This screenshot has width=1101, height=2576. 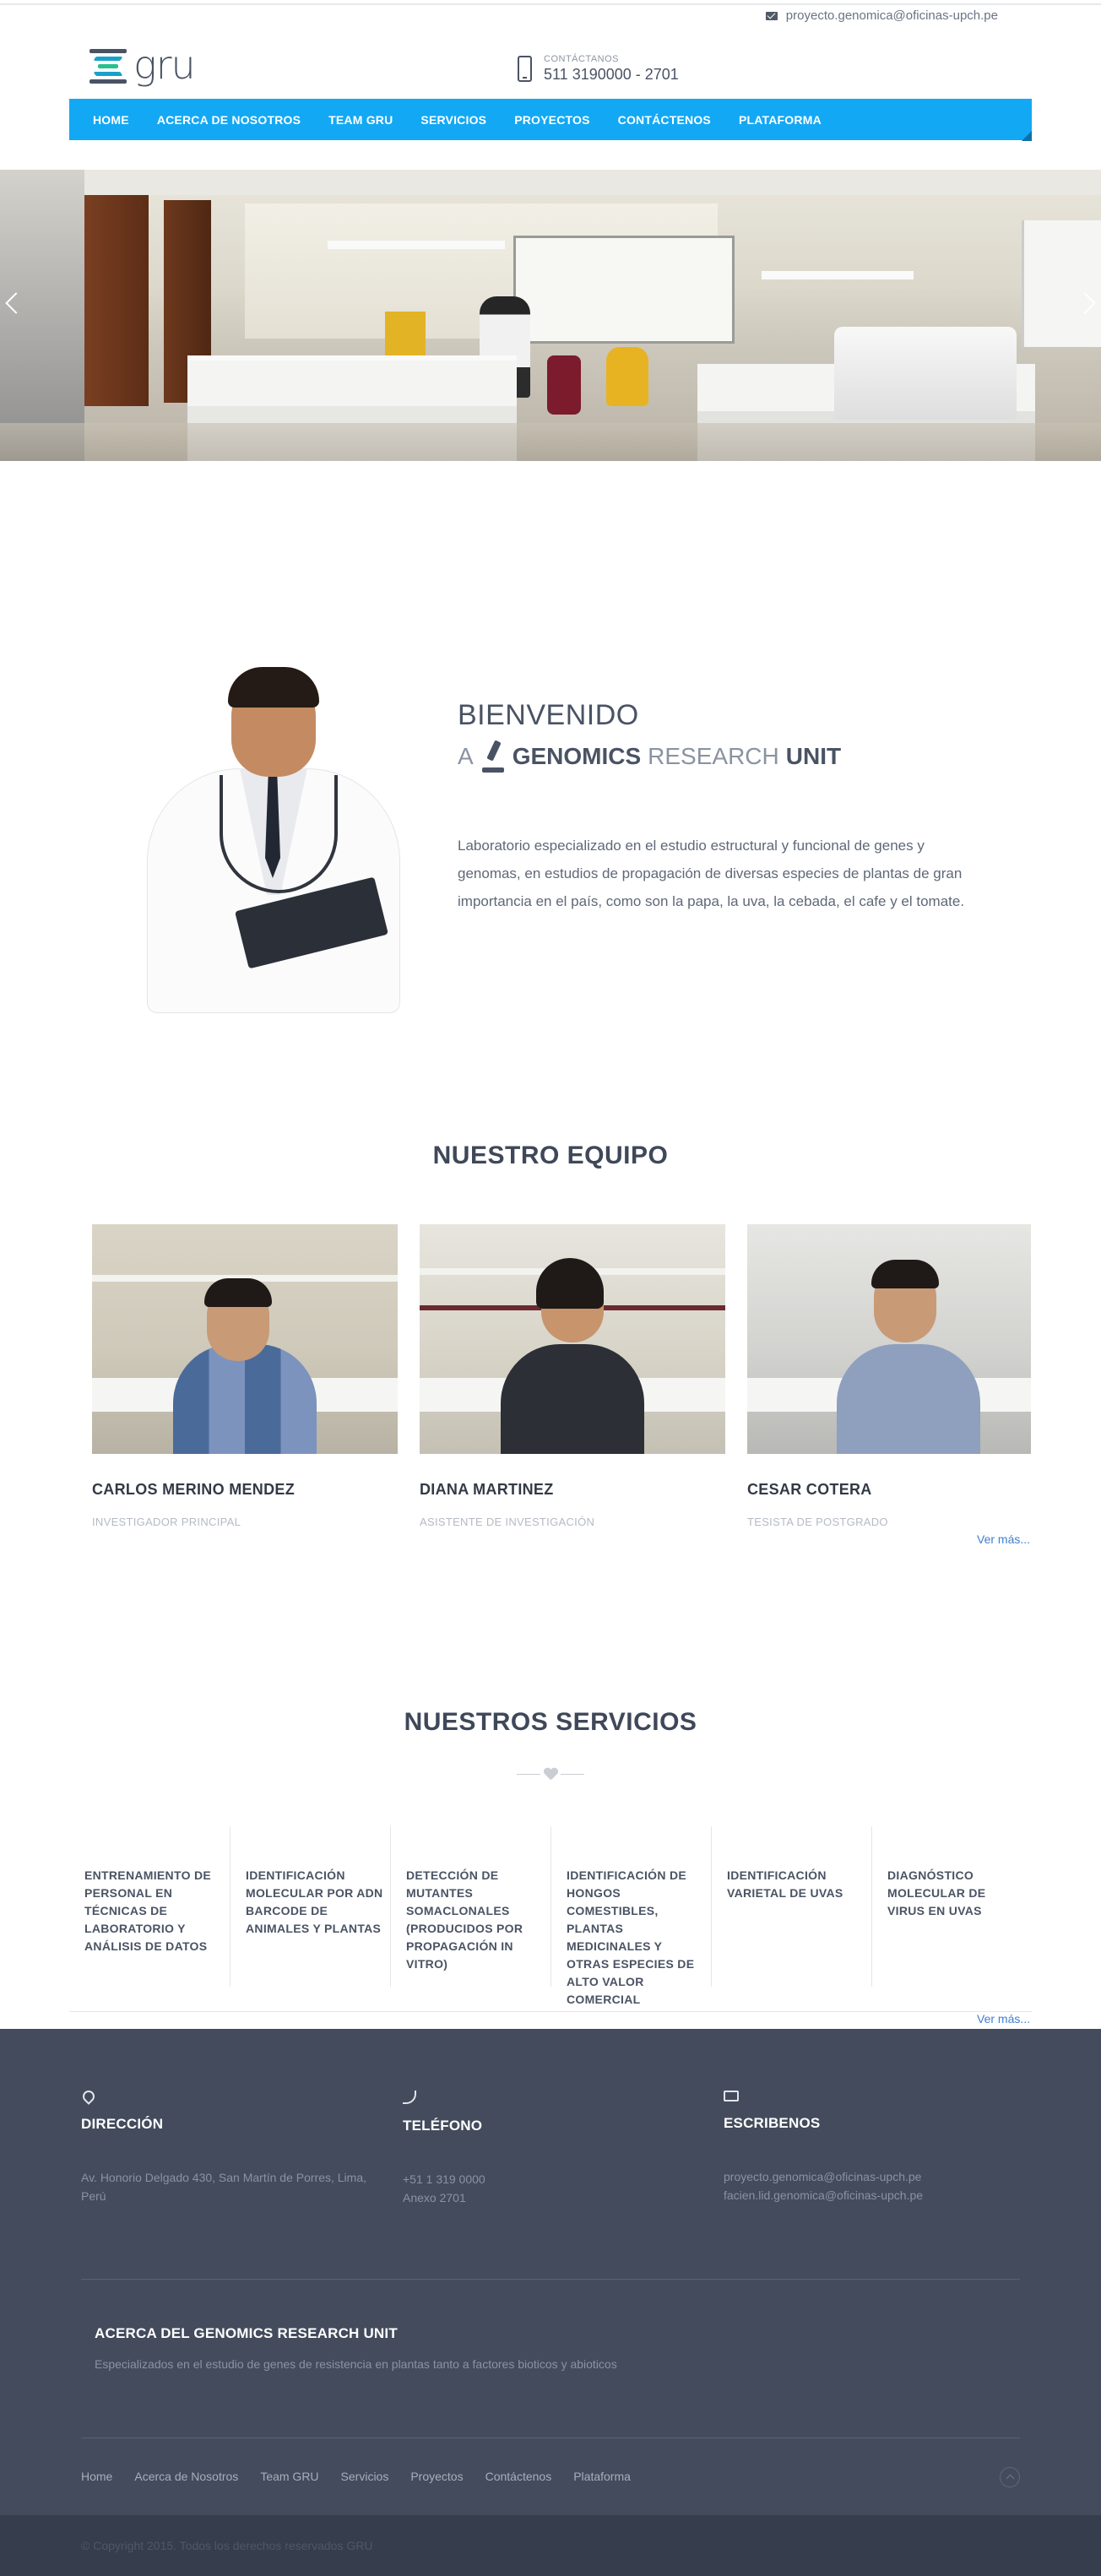 I want to click on doctor-image, so click(x=273, y=840).